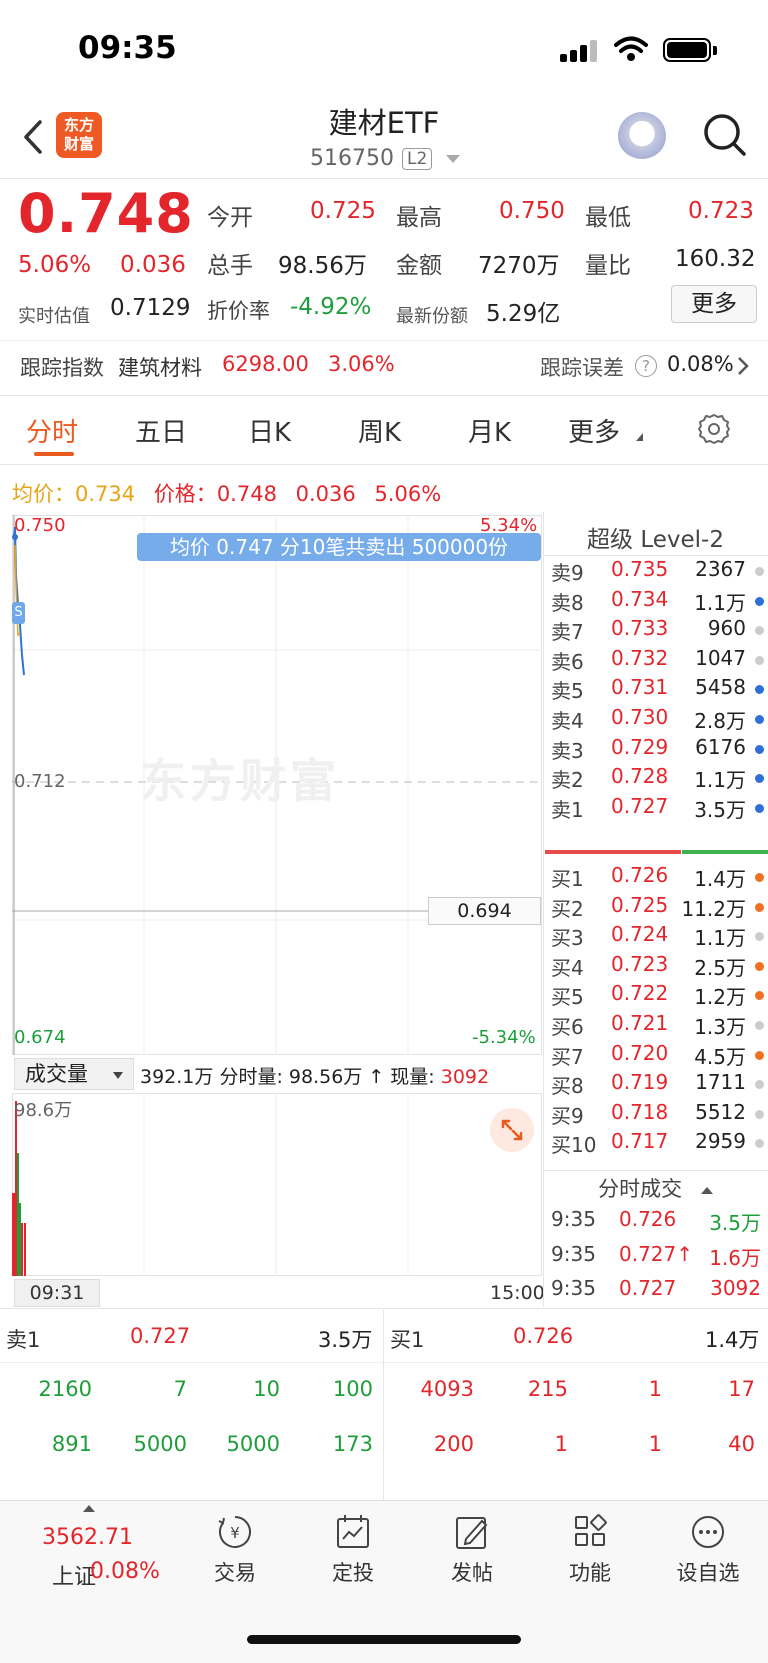  I want to click on avg-label: 均价：, so click(43, 494).